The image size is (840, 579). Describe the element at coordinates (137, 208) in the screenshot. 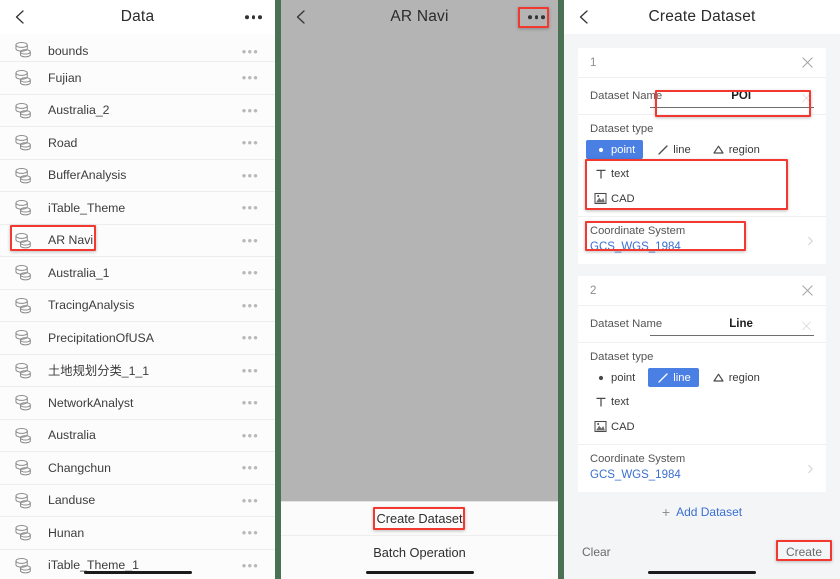

I see `list-item: iTable_Theme •••` at that location.